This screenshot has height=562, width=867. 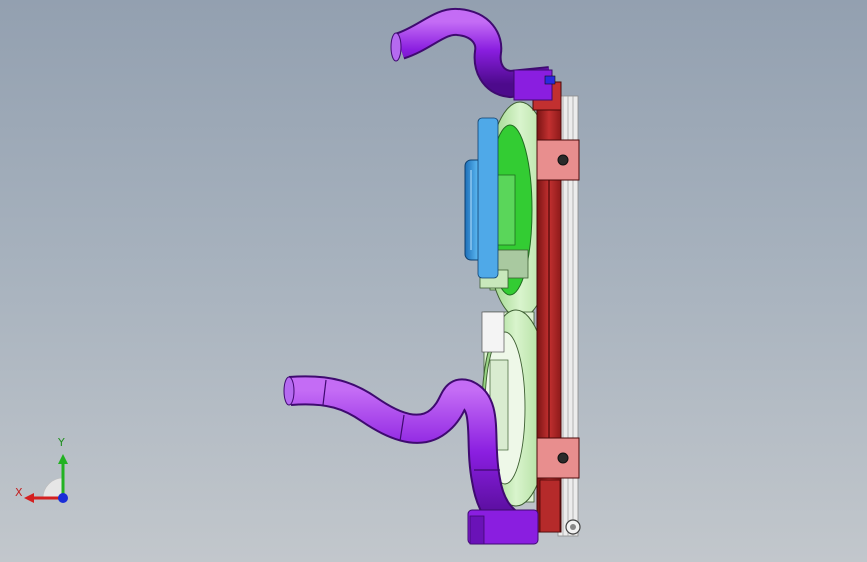 I want to click on axis-triad: Y X, so click(x=45, y=472).